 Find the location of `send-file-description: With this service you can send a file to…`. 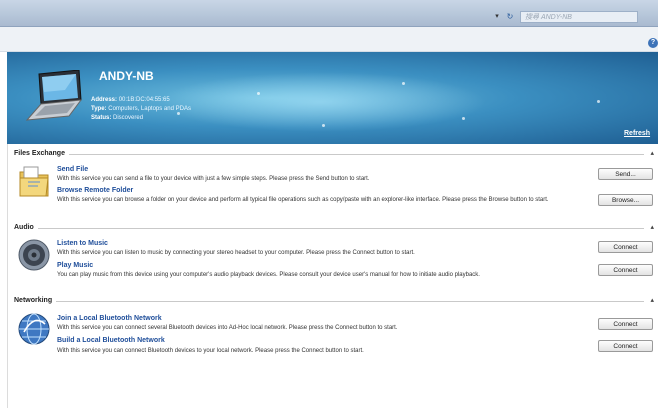

send-file-description: With this service you can send a file to… is located at coordinates (213, 179).